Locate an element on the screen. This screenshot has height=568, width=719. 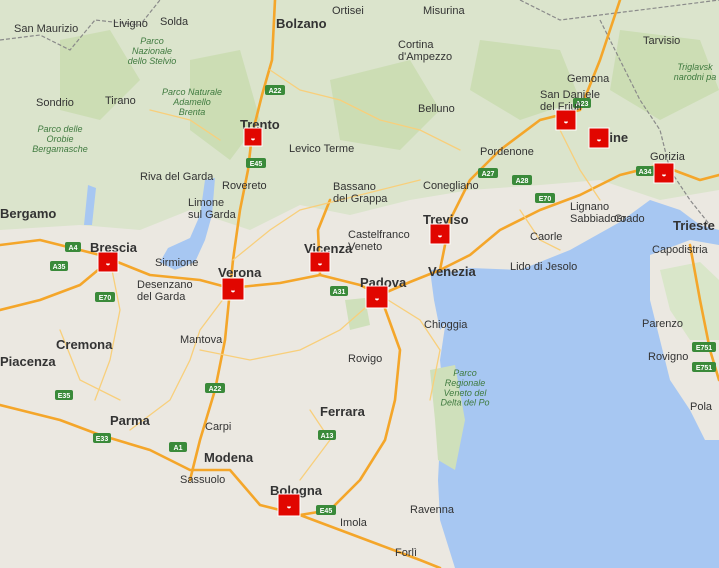
marker-brescia: ◒ is located at coordinates (108, 262).